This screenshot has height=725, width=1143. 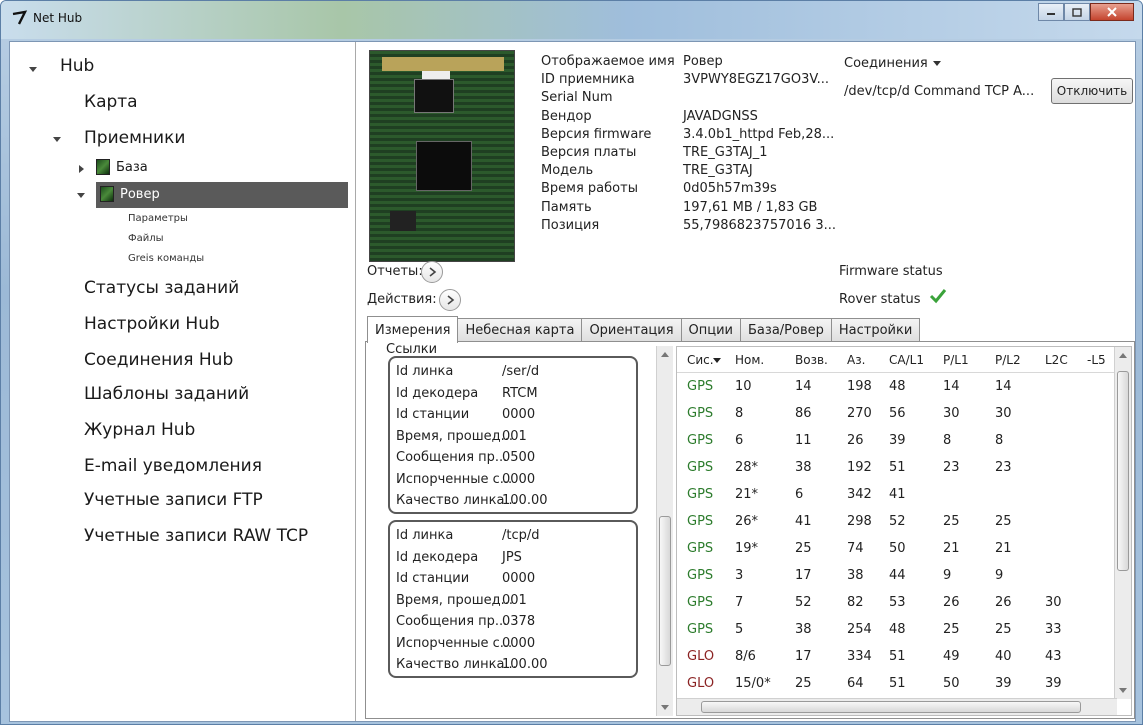 I want to click on column-header: Возв., so click(x=811, y=360).